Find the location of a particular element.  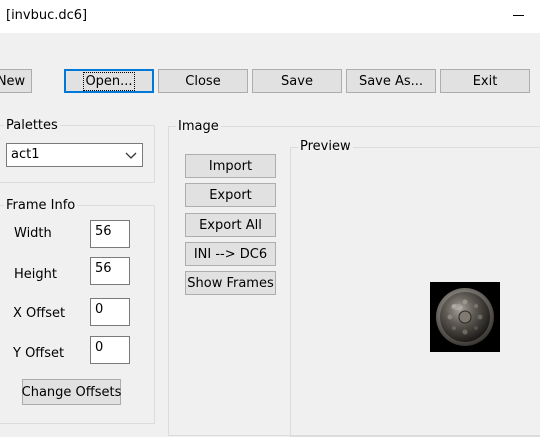

palette-select: act1 is located at coordinates (74, 155).